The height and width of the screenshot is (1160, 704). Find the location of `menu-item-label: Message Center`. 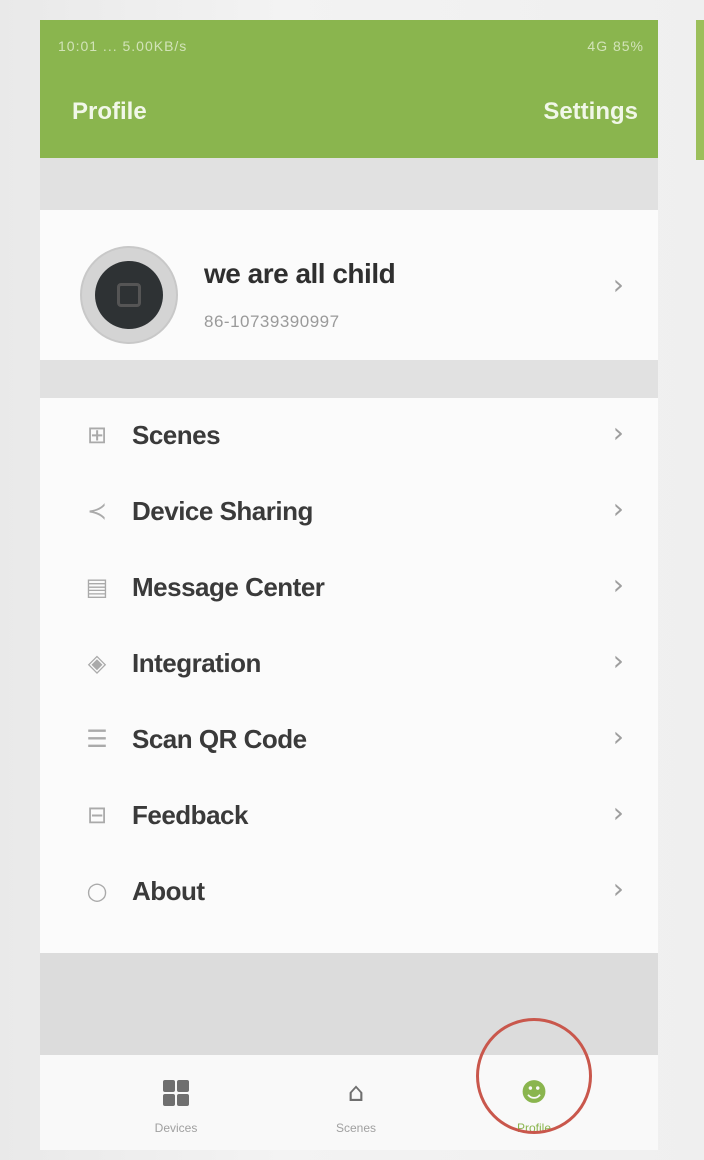

menu-item-label: Message Center is located at coordinates (228, 587).